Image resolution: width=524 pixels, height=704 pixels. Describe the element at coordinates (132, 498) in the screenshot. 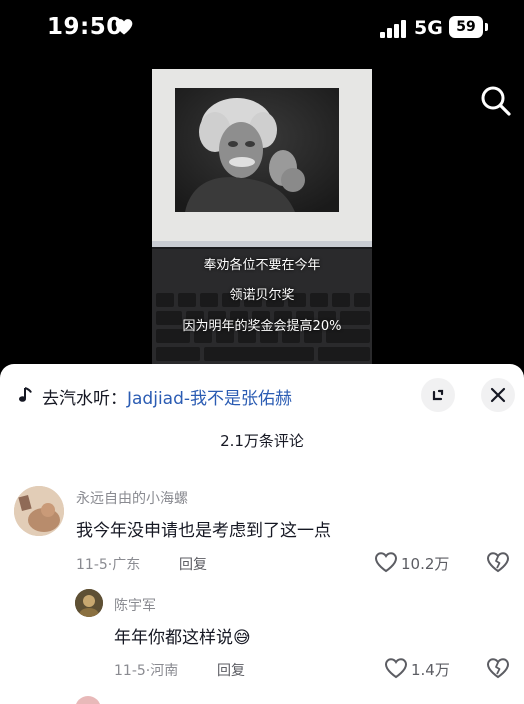

I see `comment-author: 永远自由的小海螺` at that location.